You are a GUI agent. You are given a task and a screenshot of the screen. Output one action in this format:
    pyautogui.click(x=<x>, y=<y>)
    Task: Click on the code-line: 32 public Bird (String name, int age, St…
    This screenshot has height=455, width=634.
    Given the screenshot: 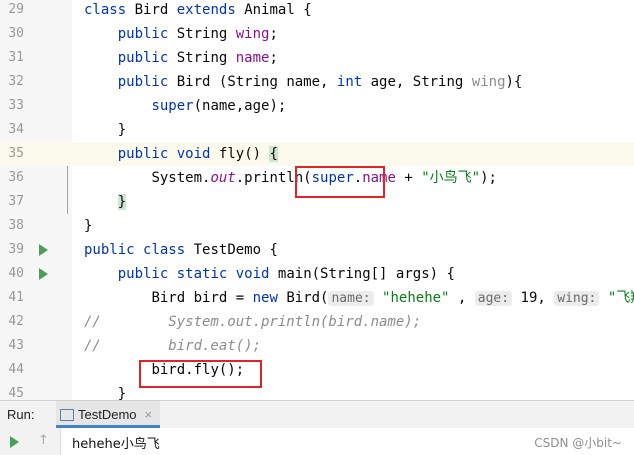 What is the action you would take?
    pyautogui.click(x=317, y=82)
    